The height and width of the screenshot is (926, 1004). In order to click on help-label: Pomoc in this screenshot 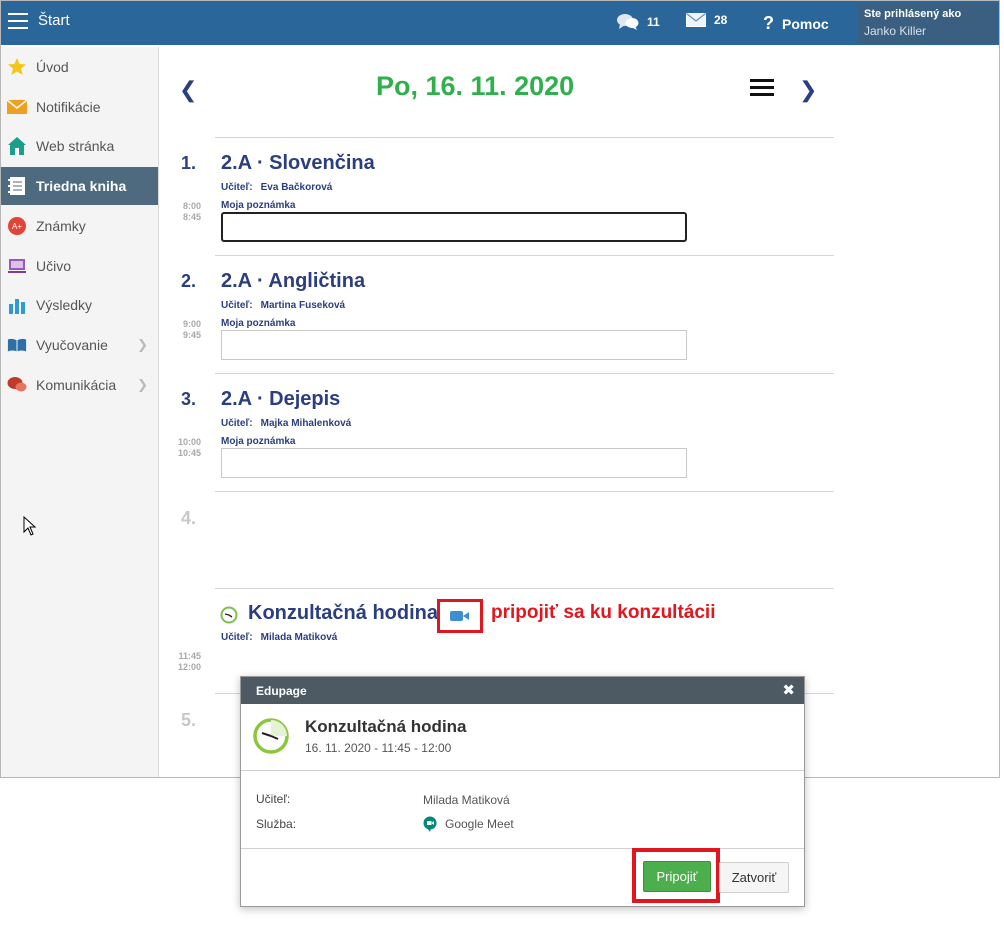, I will do `click(805, 23)`.